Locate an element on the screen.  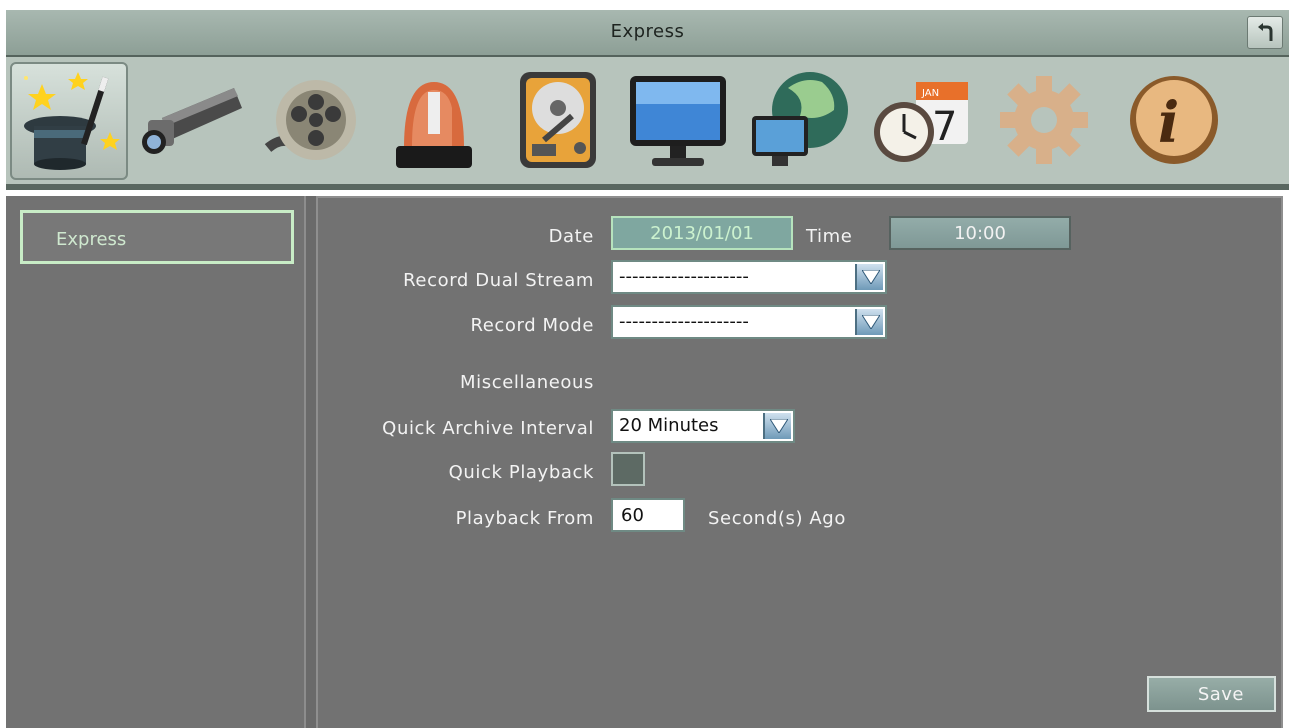
alarm-icon is located at coordinates (434, 125).